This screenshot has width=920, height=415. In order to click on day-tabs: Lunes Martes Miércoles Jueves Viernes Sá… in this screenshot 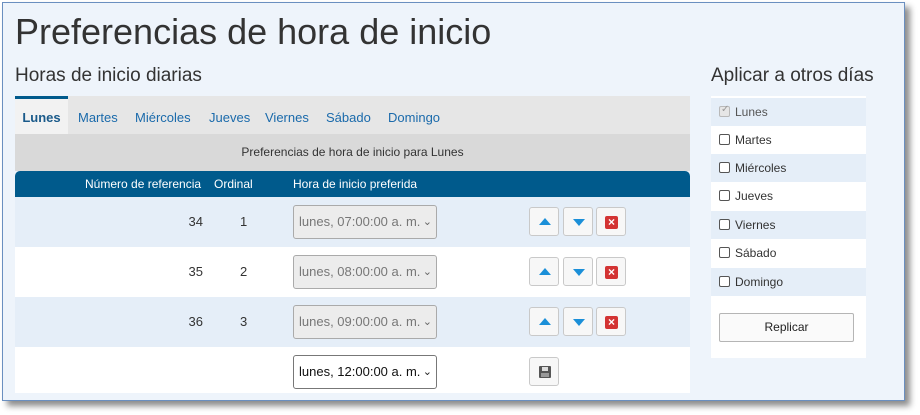, I will do `click(352, 115)`.